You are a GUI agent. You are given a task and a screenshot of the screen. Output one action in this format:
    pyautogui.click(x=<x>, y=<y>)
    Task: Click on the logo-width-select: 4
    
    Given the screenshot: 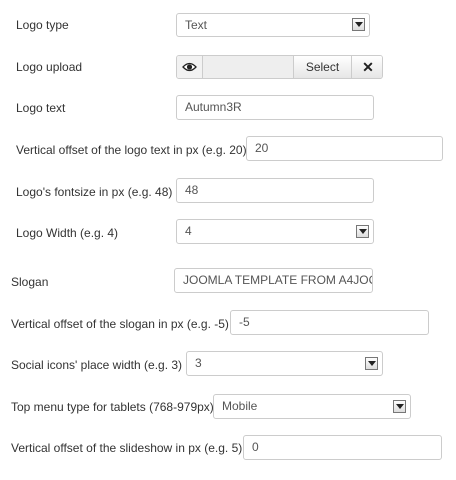 What is the action you would take?
    pyautogui.click(x=275, y=231)
    